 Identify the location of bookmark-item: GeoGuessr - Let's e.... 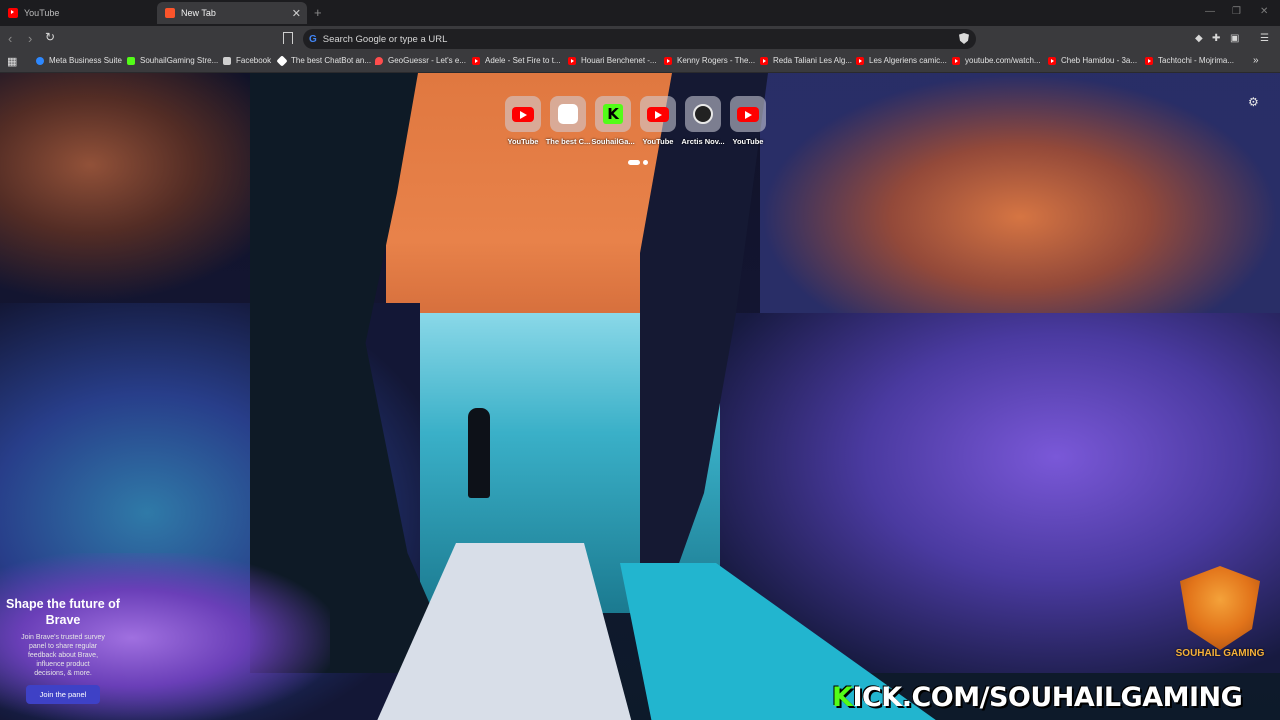
(420, 60).